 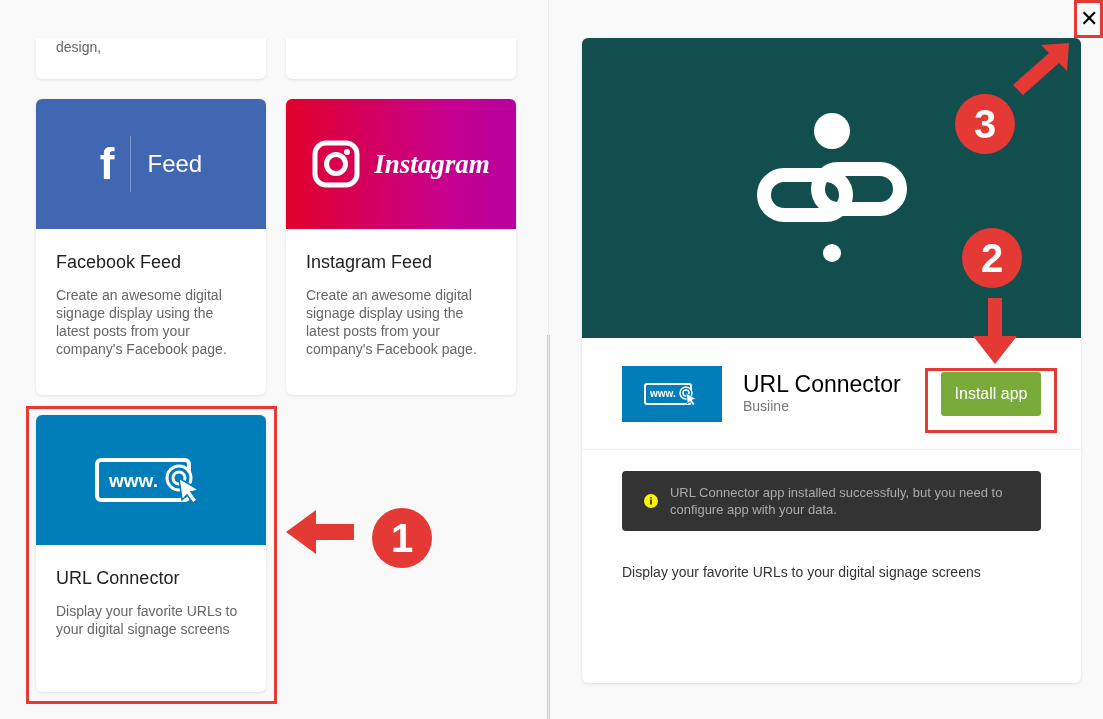 I want to click on down-arrow, so click(x=995, y=331).